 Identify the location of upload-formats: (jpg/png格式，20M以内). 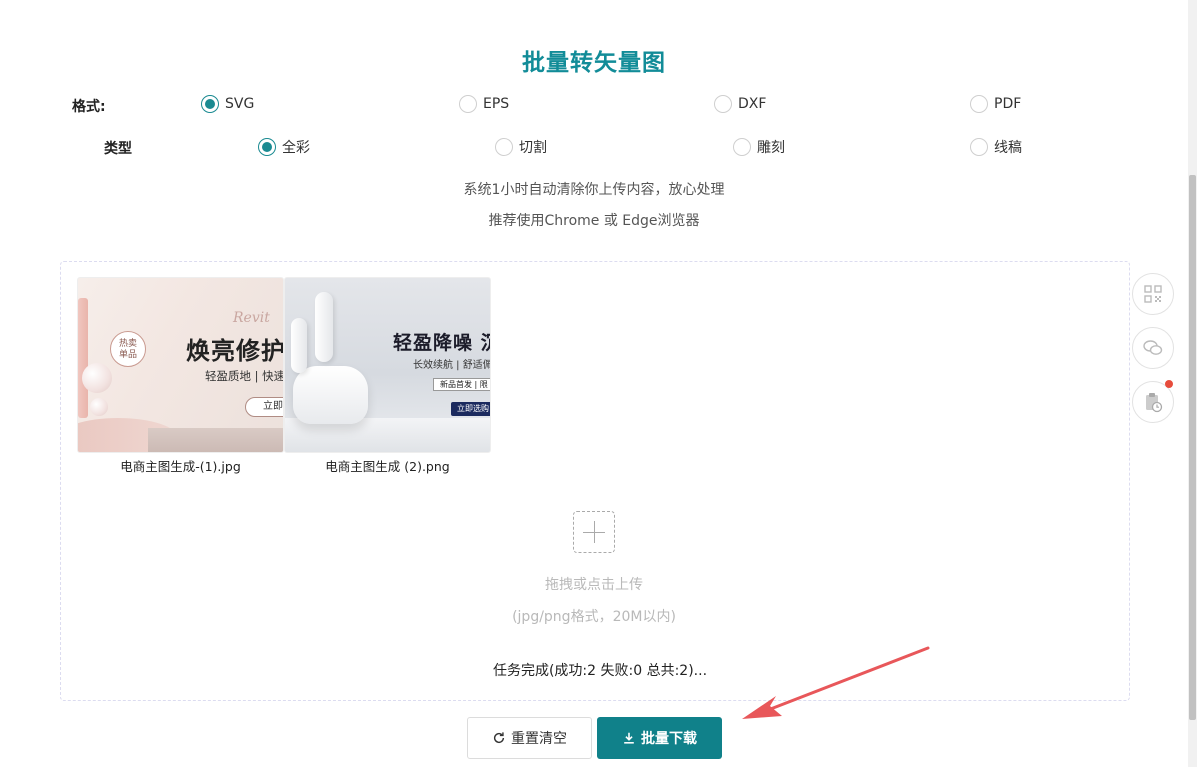
(594, 617).